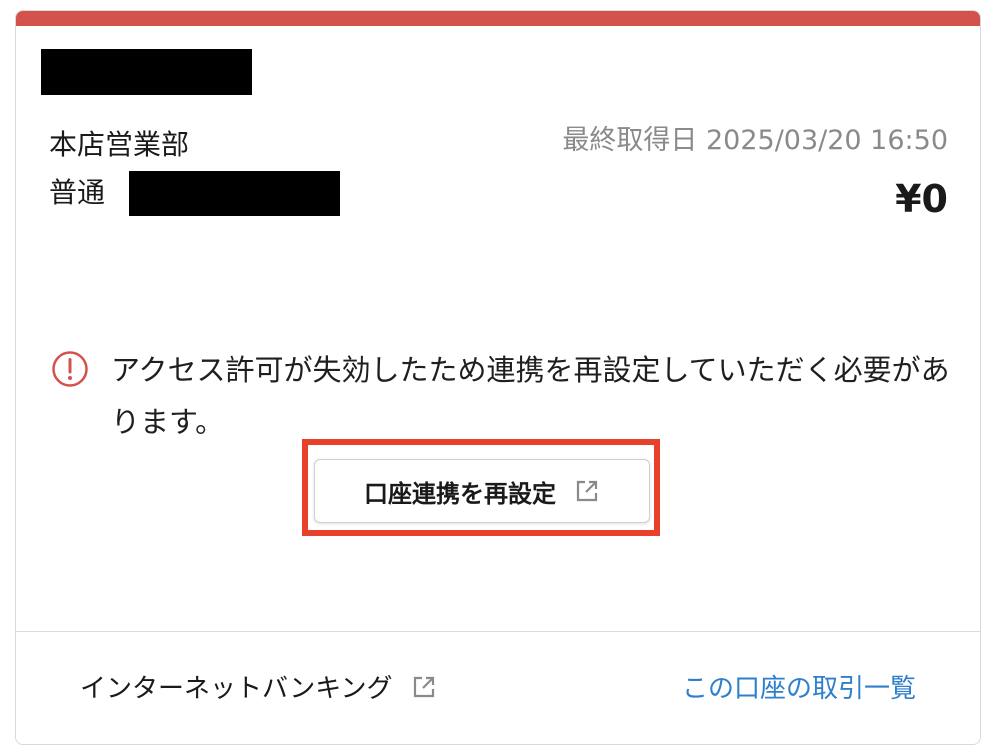 The height and width of the screenshot is (756, 998). What do you see at coordinates (530, 396) in the screenshot?
I see `alert-text: アクセス許可が失効したため連携を再設定していただく必要があります。` at bounding box center [530, 396].